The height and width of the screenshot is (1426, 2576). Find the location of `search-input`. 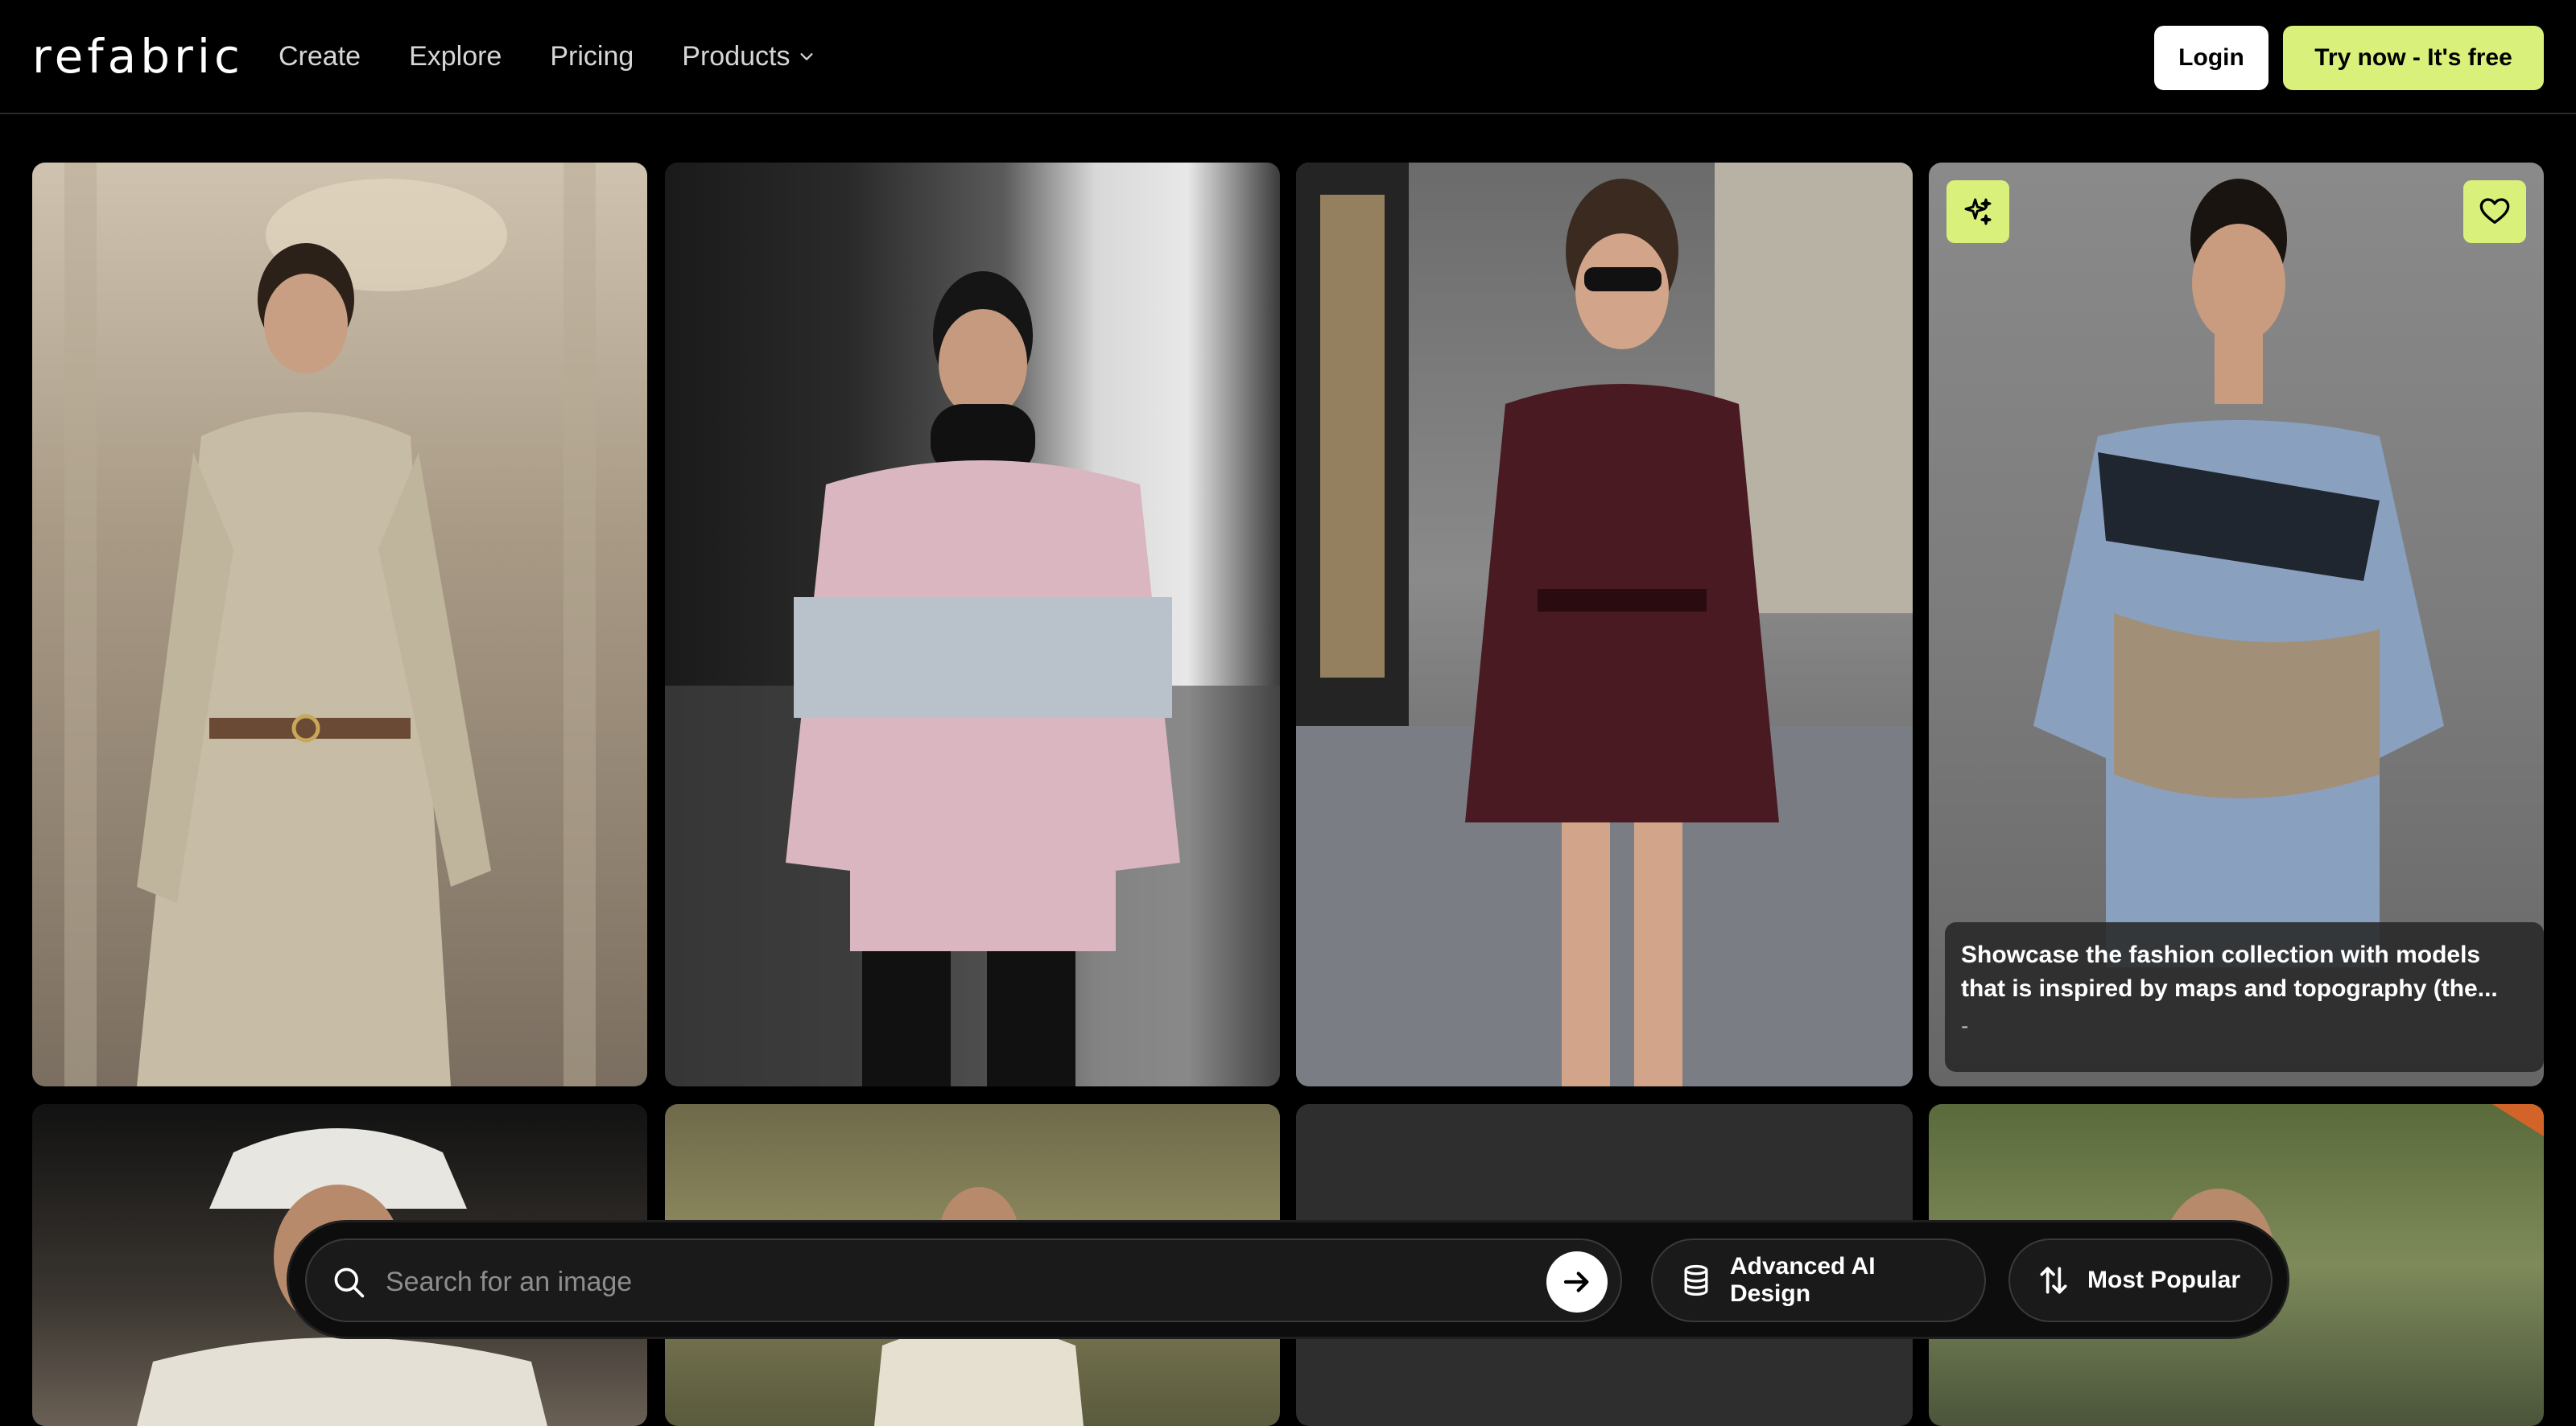

search-input is located at coordinates (941, 1282).